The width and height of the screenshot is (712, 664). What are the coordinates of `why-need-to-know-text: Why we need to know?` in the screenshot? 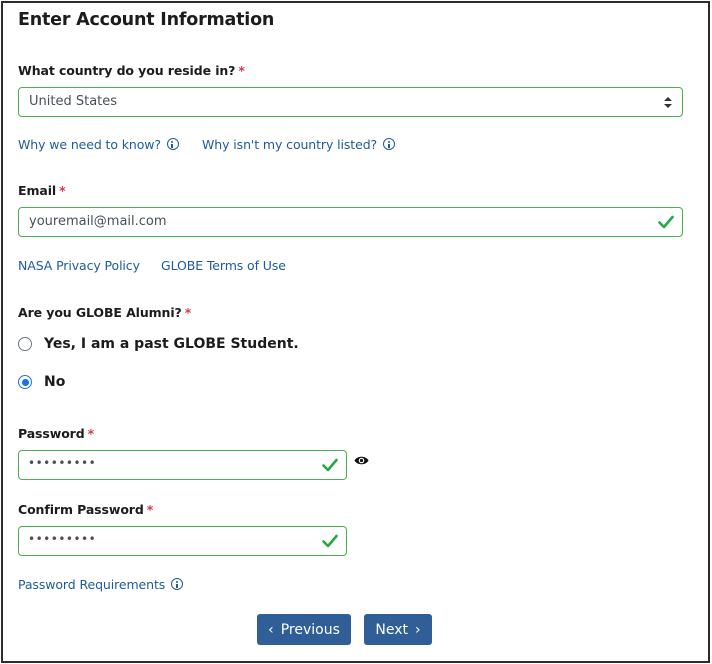 It's located at (89, 144).